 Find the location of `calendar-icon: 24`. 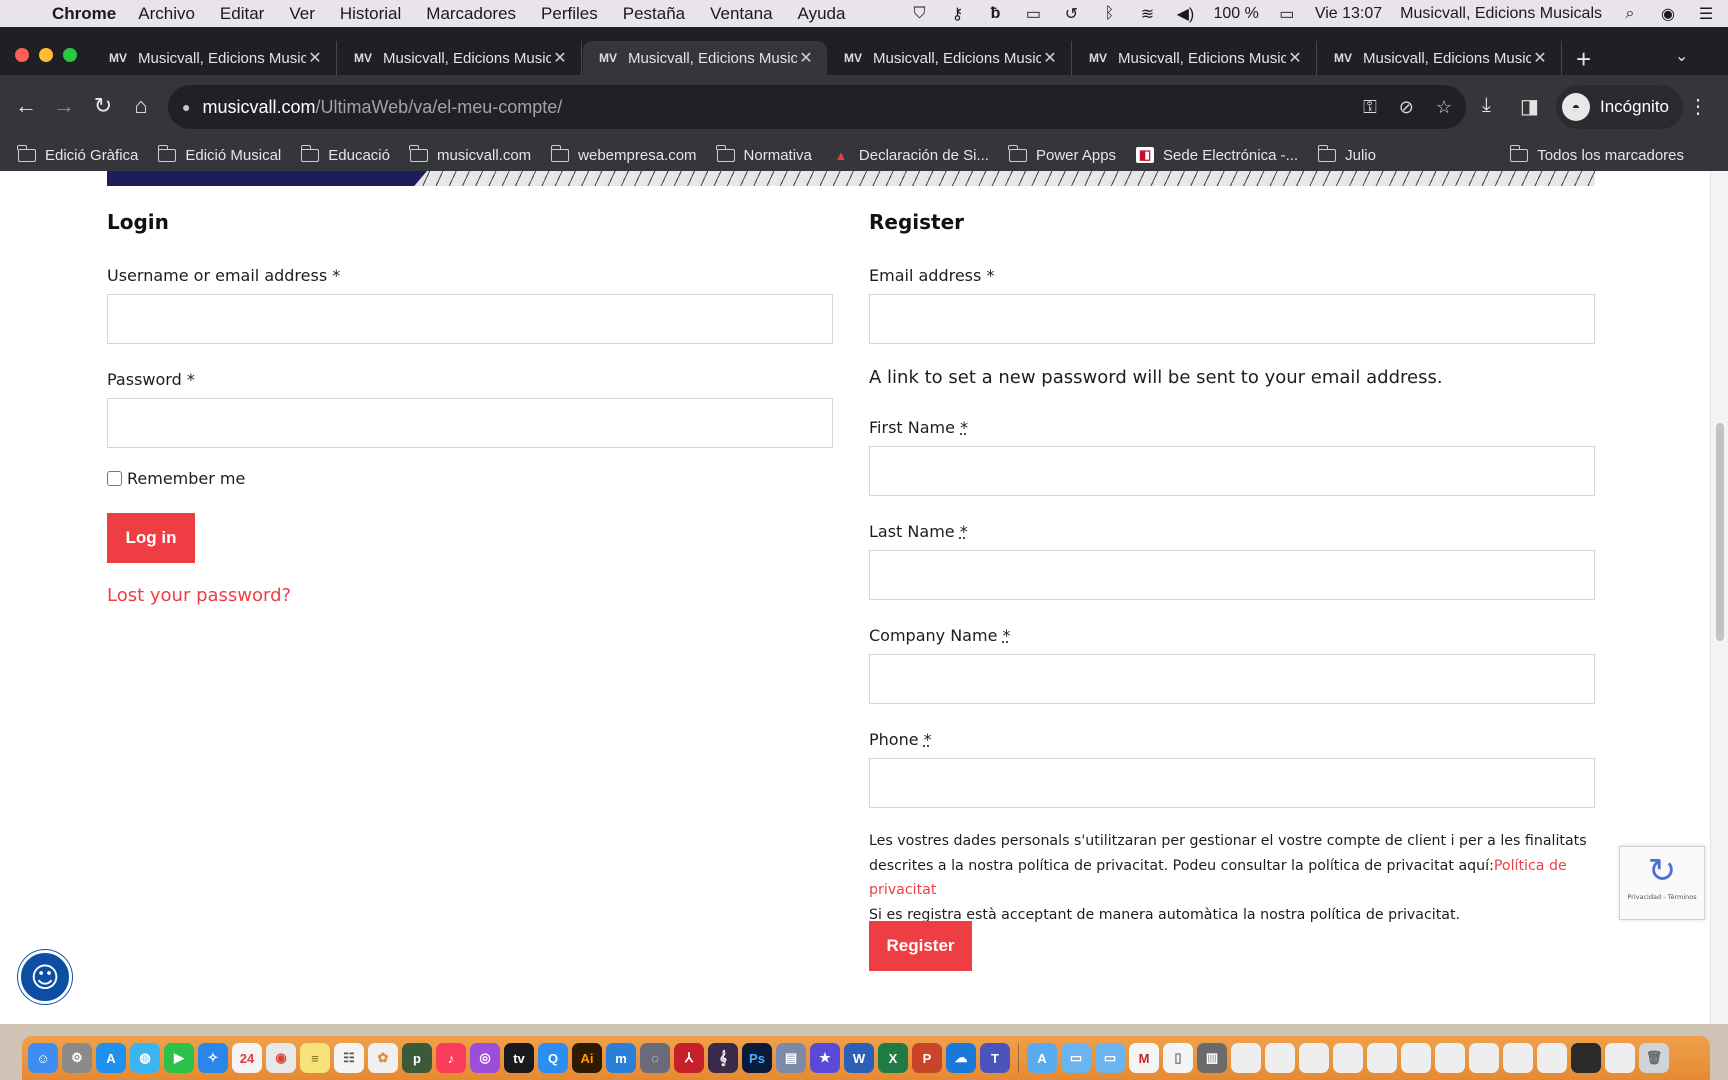

calendar-icon: 24 is located at coordinates (247, 1058).